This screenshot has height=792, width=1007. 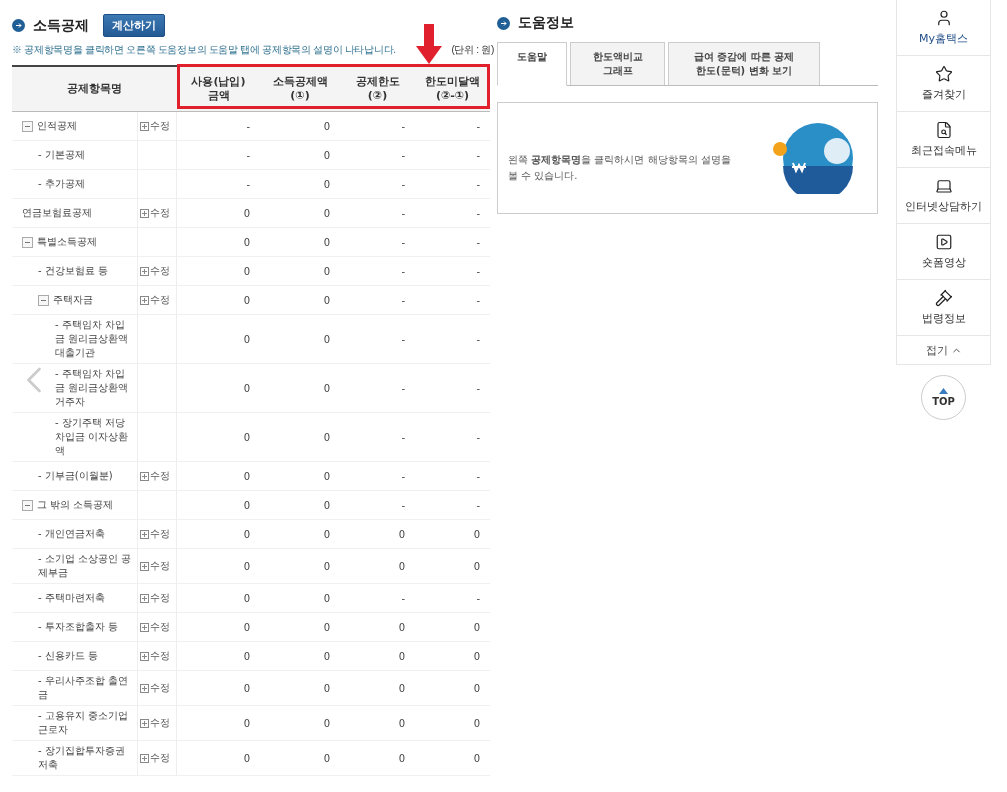 What do you see at coordinates (94, 388) in the screenshot?
I see `deduction-item-name: - 주택임차 차입금 원리금상환액 거주자` at bounding box center [94, 388].